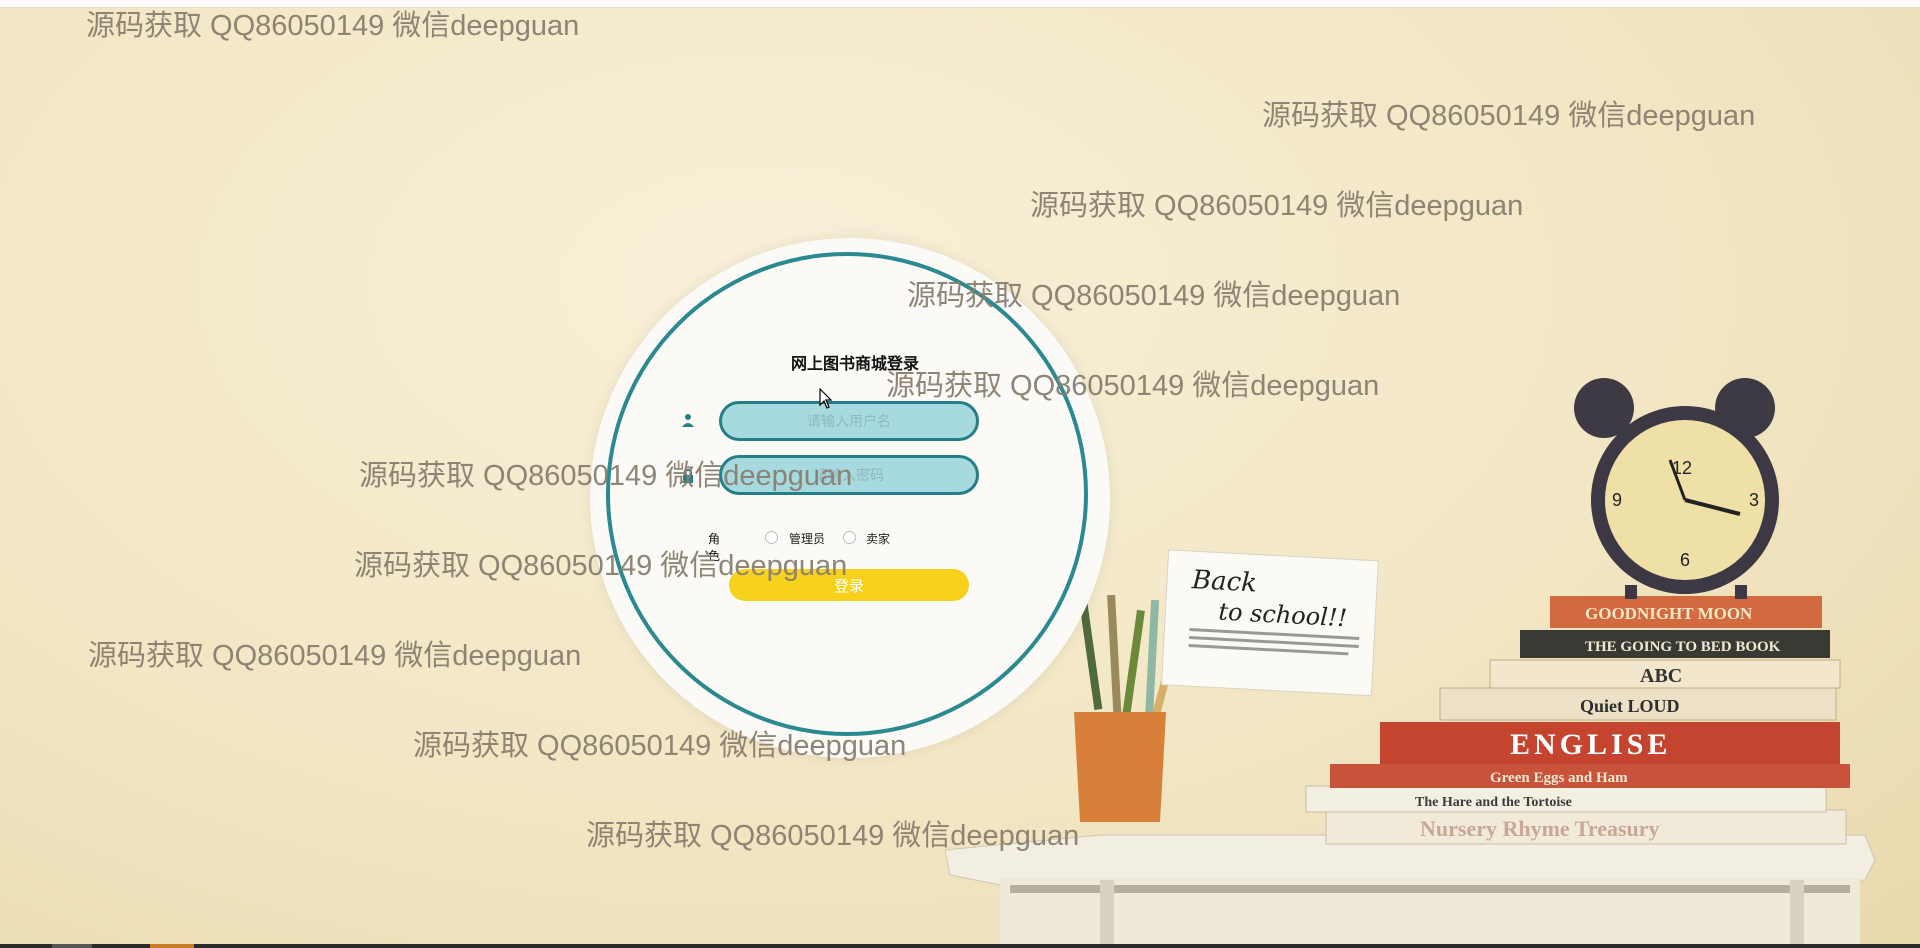  What do you see at coordinates (1754, 500) in the screenshot?
I see `svg-text: 3` at bounding box center [1754, 500].